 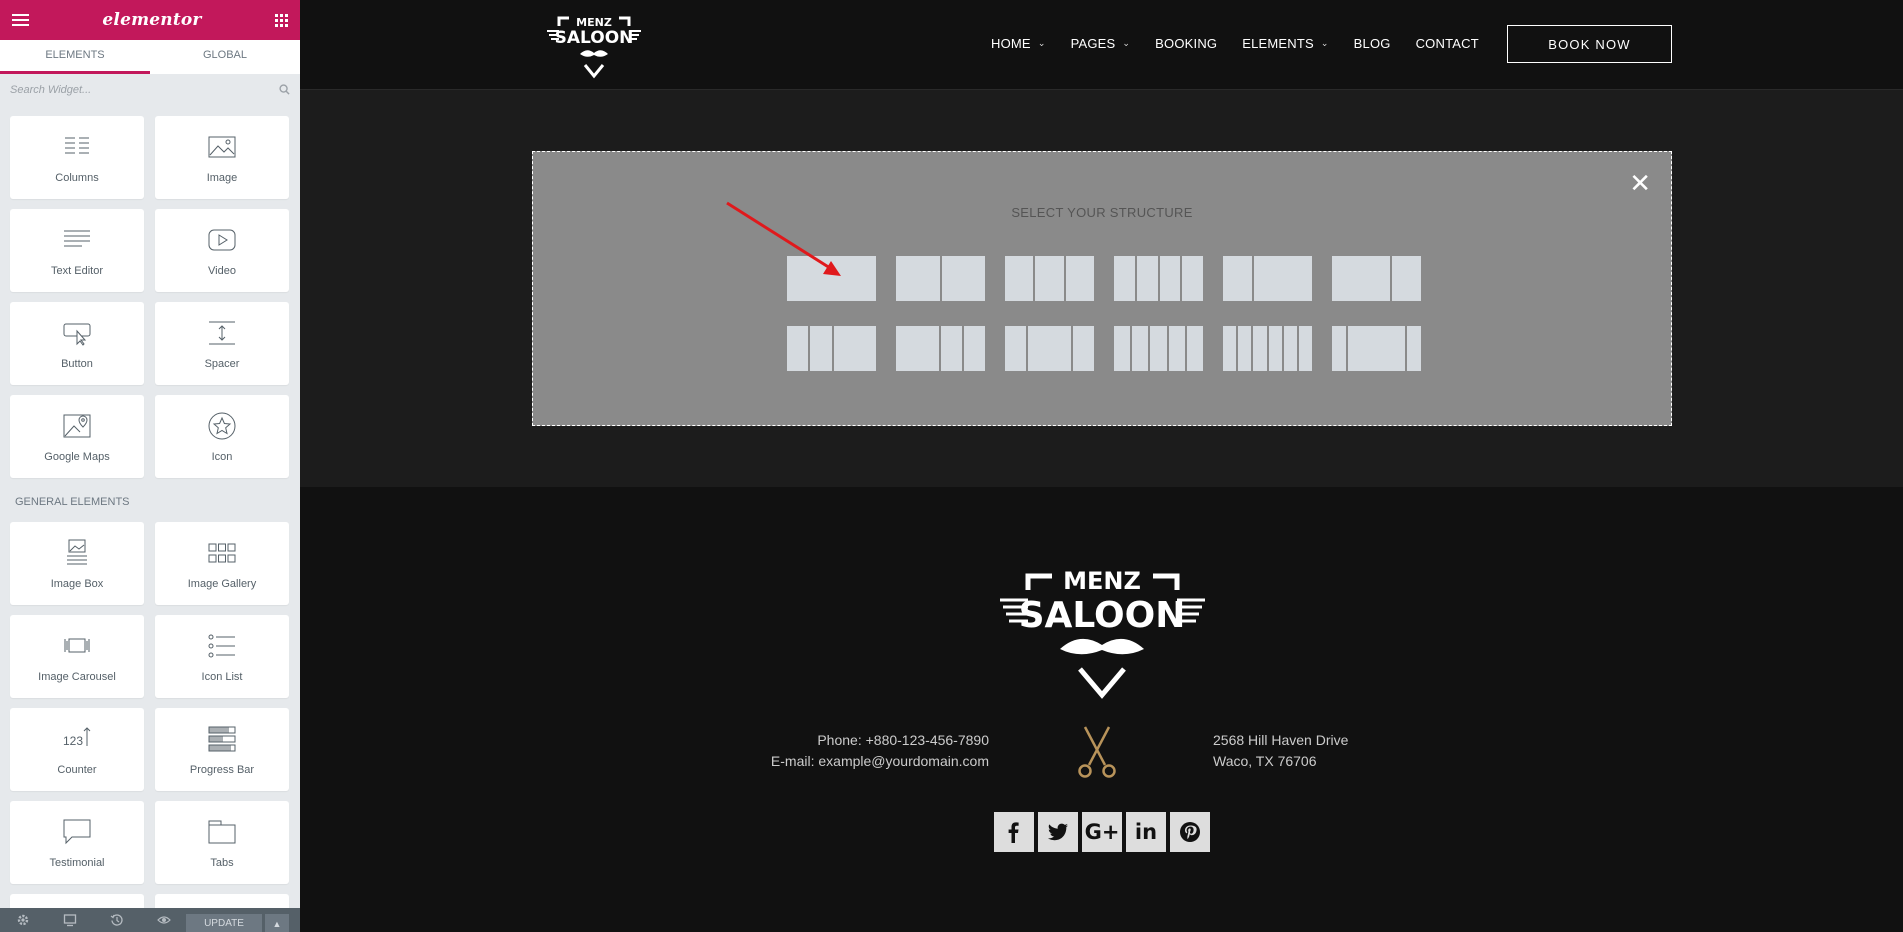 What do you see at coordinates (222, 656) in the screenshot?
I see `widget-icon-list: Icon List` at bounding box center [222, 656].